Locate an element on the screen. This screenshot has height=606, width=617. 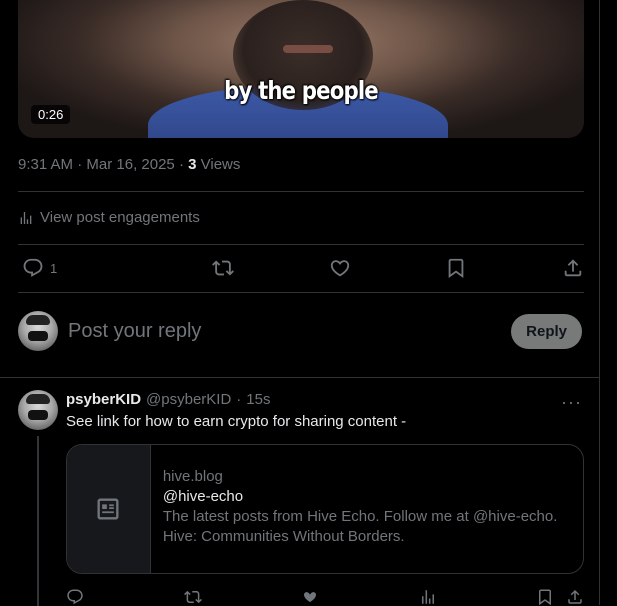
reply-count: 1 is located at coordinates (54, 268).